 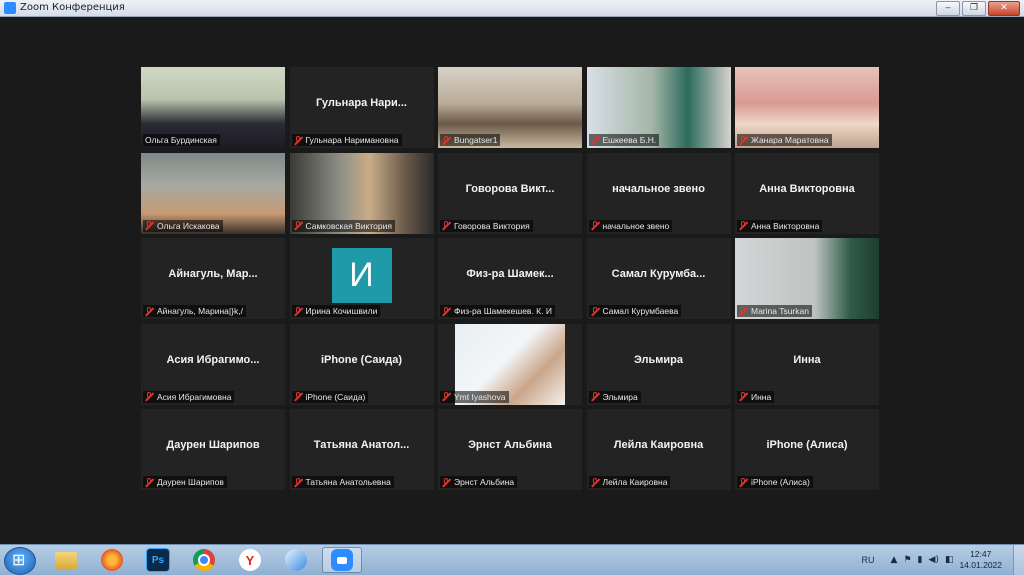 I want to click on taskbar-yandex: Y, so click(x=250, y=560).